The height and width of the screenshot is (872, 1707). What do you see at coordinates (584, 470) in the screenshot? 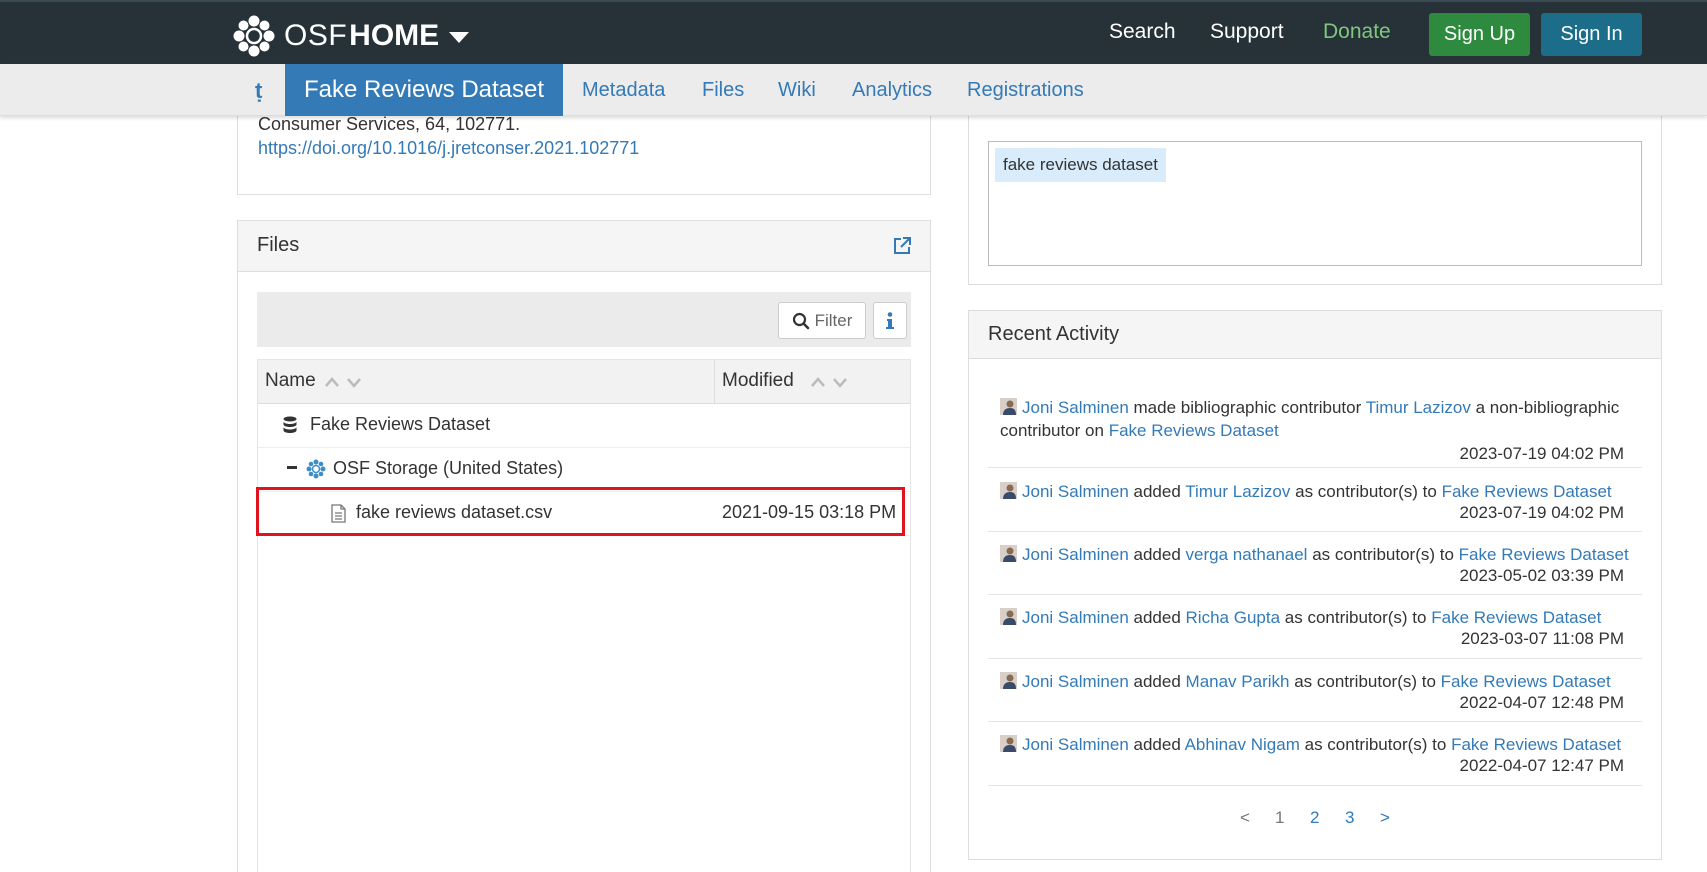
I see `file-row-storage: OSF Storage (United States)` at bounding box center [584, 470].